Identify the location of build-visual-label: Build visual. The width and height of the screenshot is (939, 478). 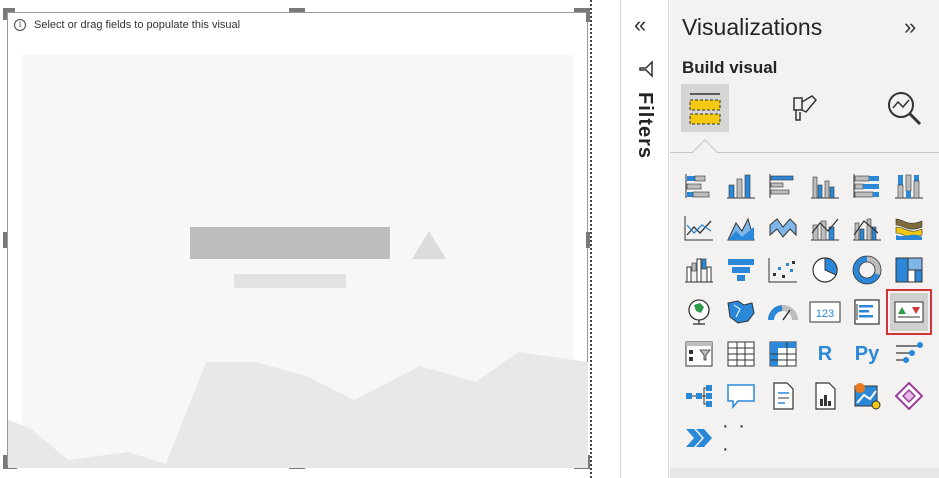
(730, 67).